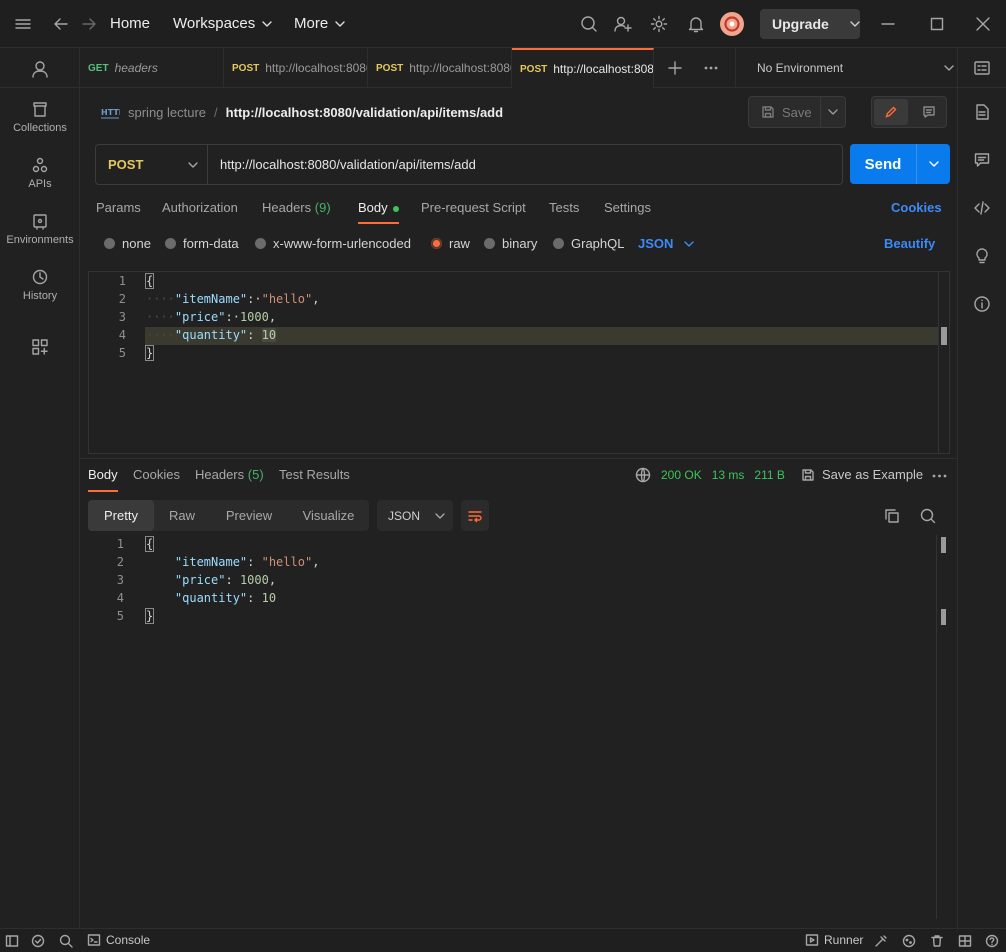 This screenshot has width=1006, height=952. I want to click on tab-params: Params, so click(118, 211).